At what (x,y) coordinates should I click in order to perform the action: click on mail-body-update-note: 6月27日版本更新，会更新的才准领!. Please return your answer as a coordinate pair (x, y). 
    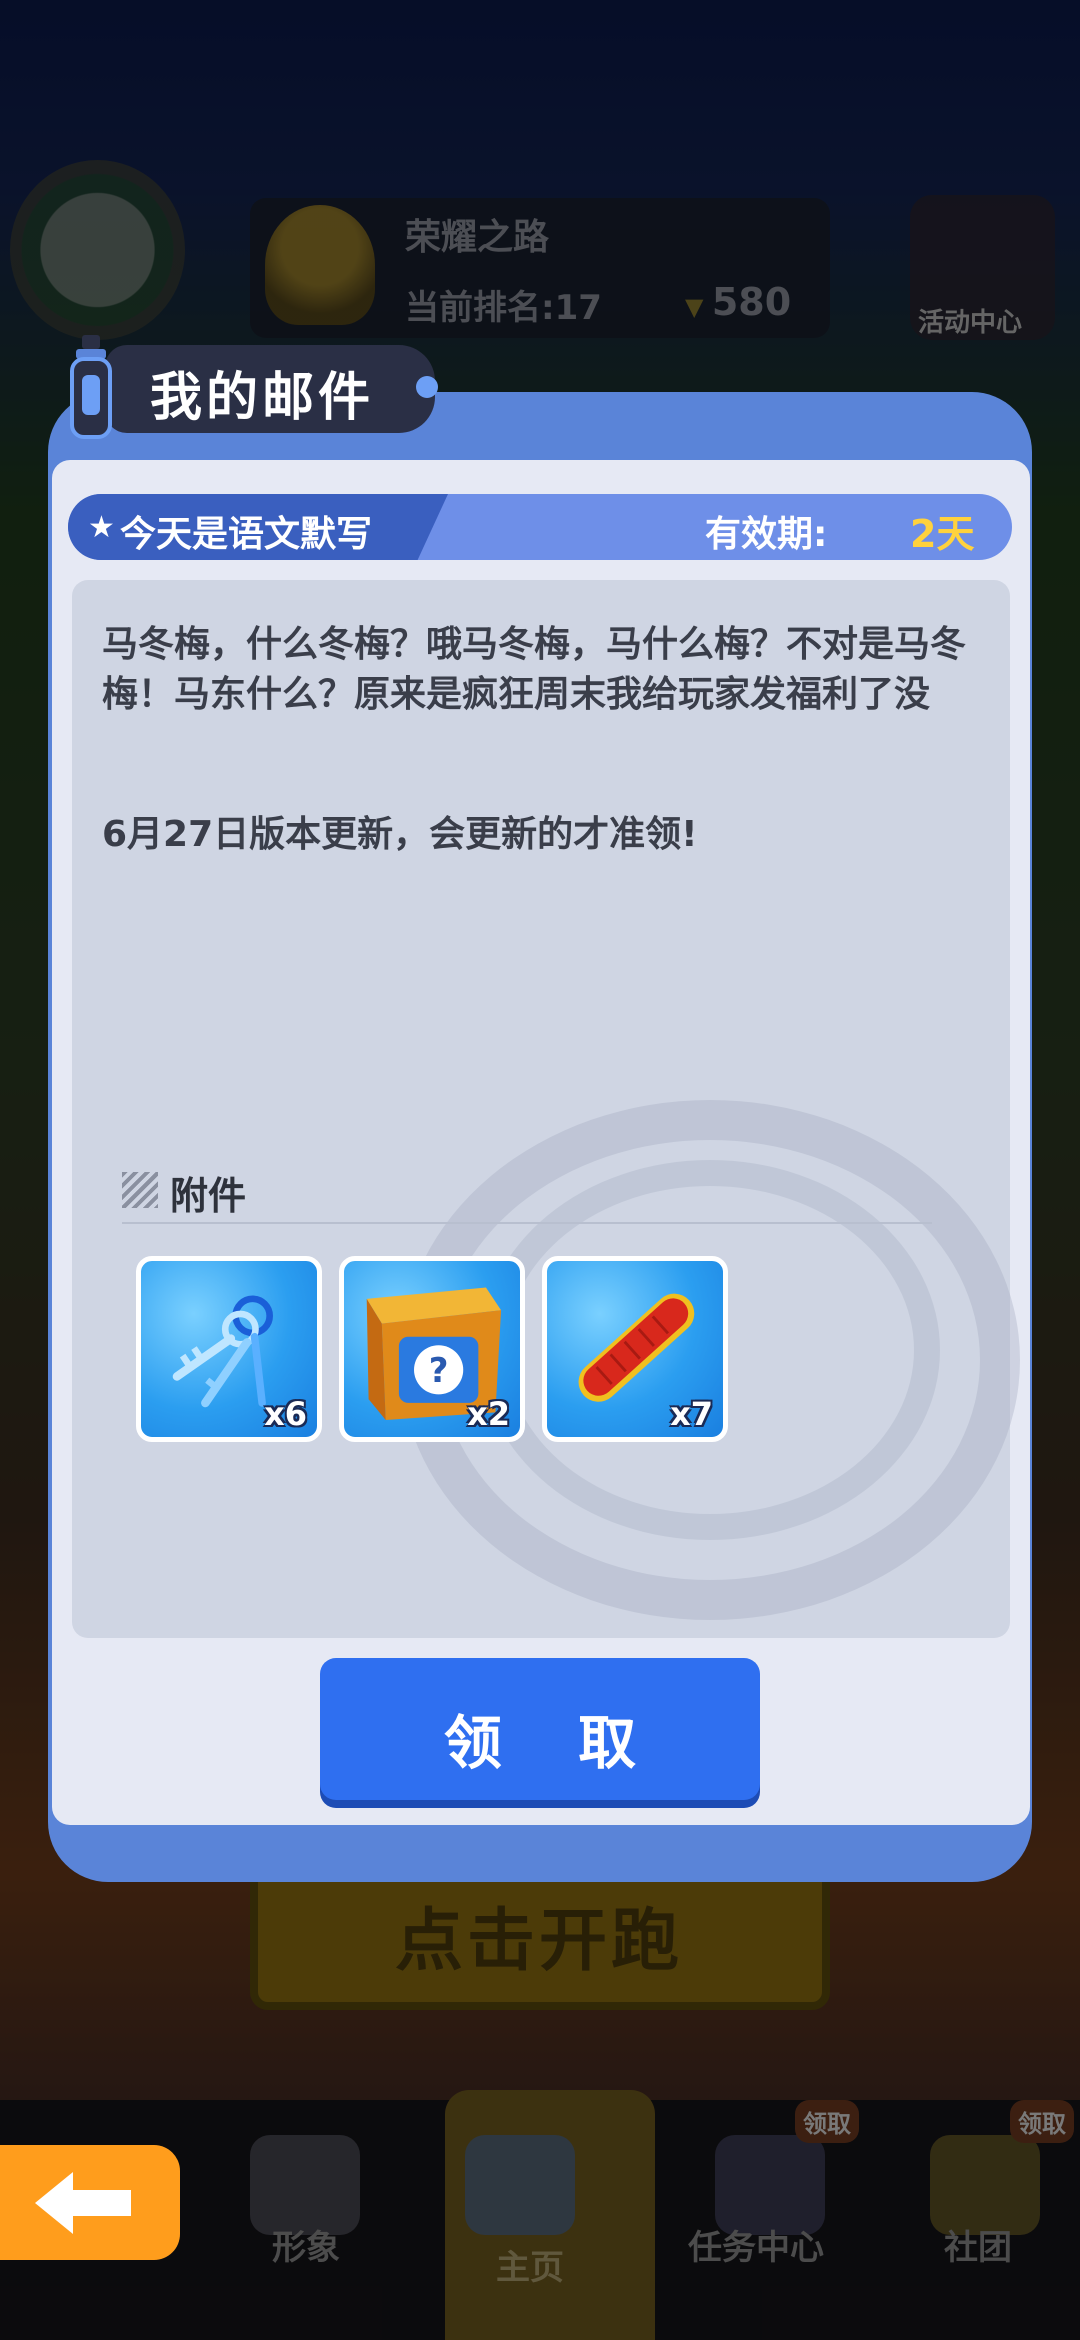
    Looking at the image, I should click on (400, 834).